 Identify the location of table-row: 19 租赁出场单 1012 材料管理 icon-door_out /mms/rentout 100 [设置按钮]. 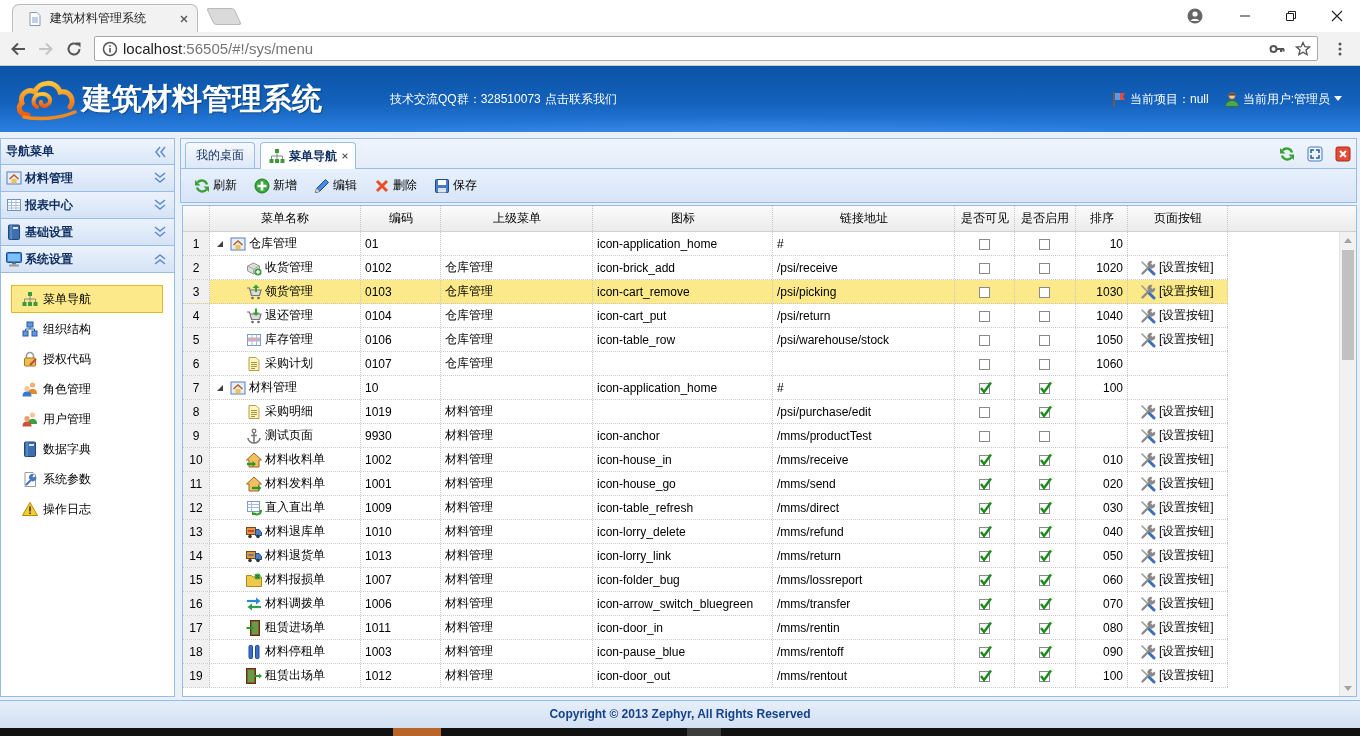
(705, 676).